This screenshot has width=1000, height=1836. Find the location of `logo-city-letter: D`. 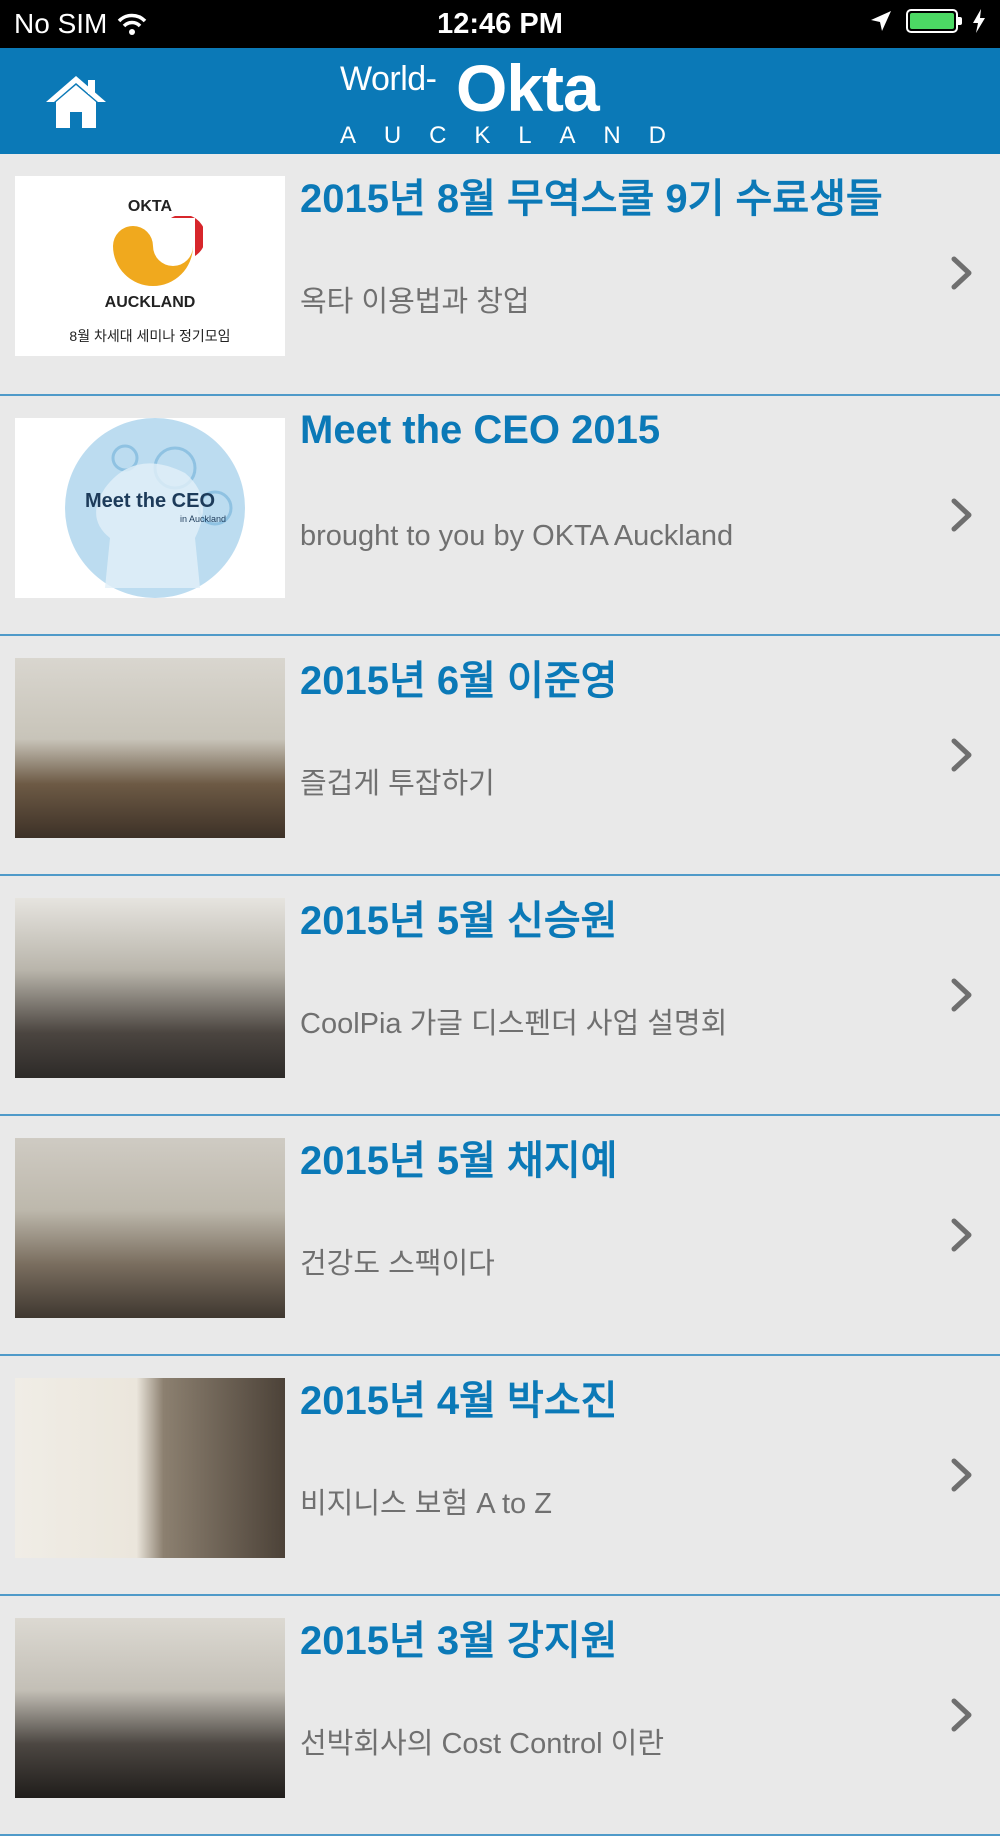

logo-city-letter: D is located at coordinates (657, 135).